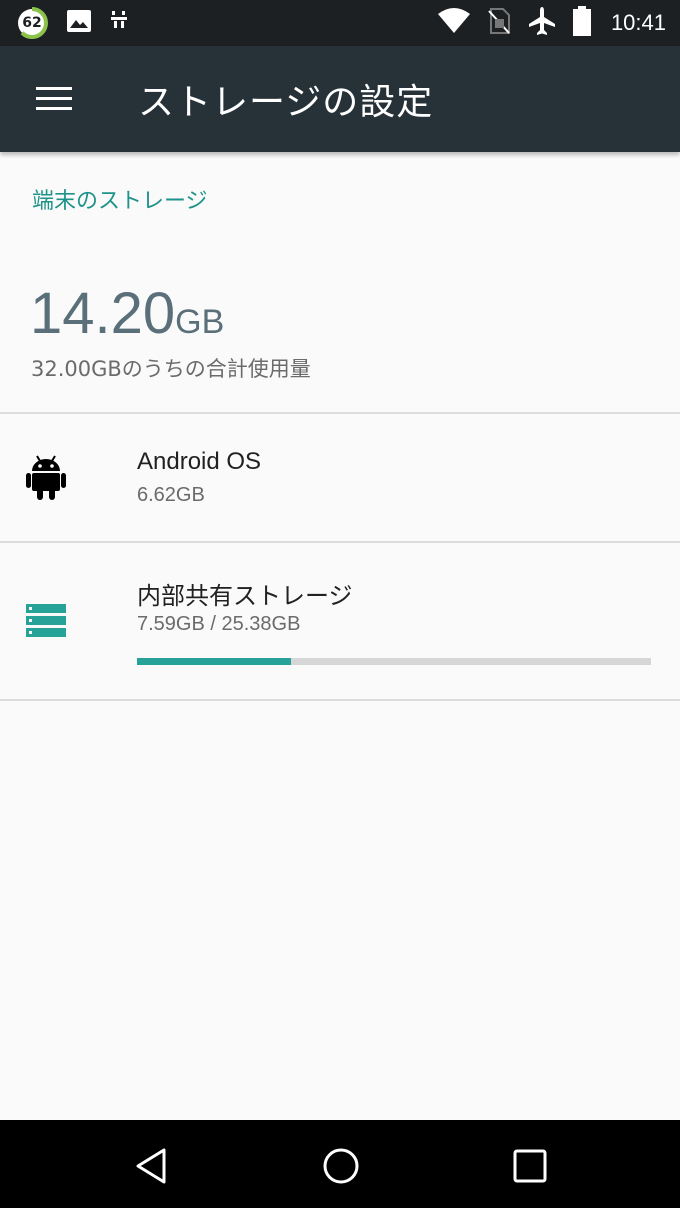  I want to click on item-title: Android OS, so click(199, 461).